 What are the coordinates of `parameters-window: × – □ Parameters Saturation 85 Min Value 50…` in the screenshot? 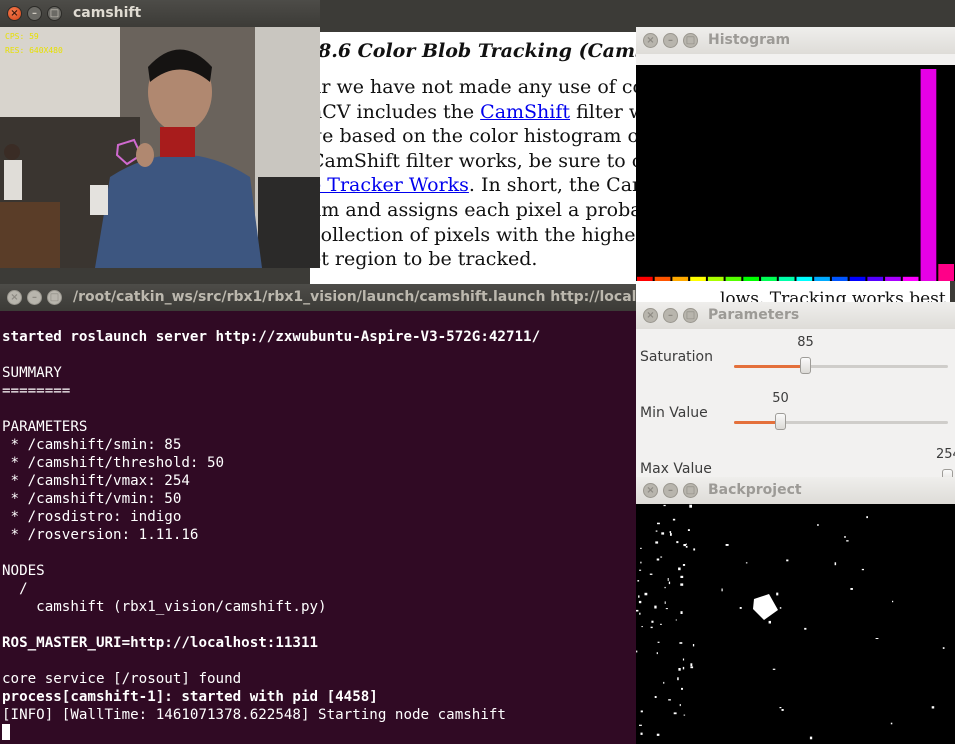 It's located at (795, 389).